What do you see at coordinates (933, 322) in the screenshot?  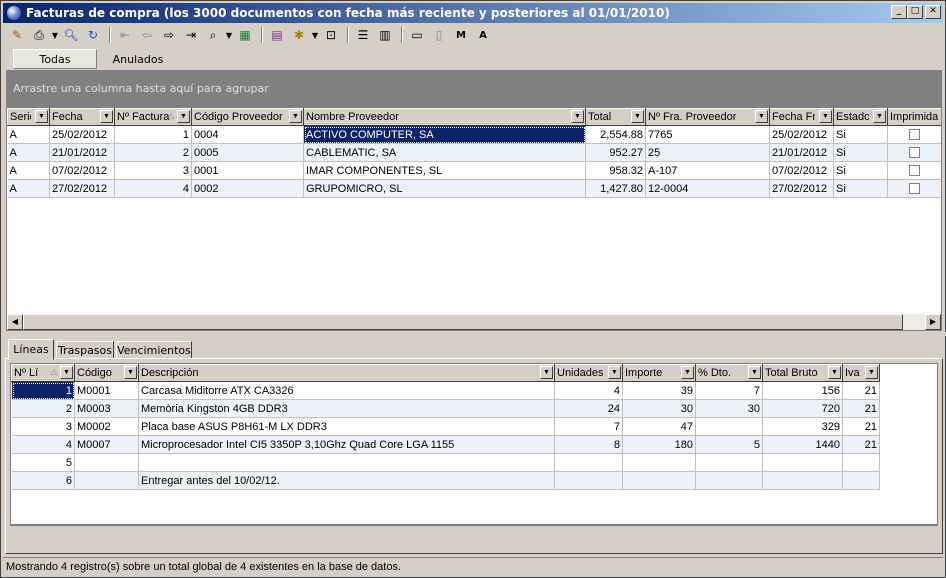 I see `scroll-right-icon: ▶` at bounding box center [933, 322].